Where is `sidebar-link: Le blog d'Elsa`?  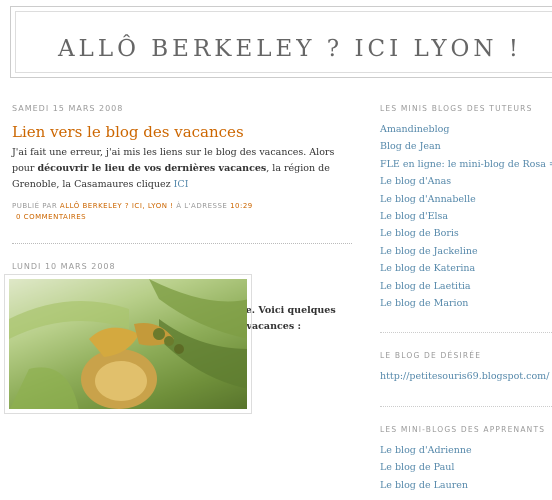
sidebar-link: Le blog d'Elsa is located at coordinates (466, 216).